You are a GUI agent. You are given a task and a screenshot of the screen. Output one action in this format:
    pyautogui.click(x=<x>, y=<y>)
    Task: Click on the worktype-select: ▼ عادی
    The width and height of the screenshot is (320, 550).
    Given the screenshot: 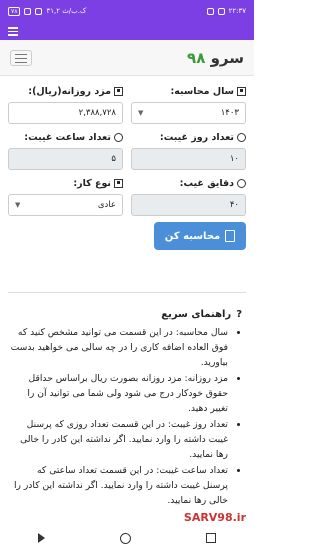 What is the action you would take?
    pyautogui.click(x=65, y=205)
    